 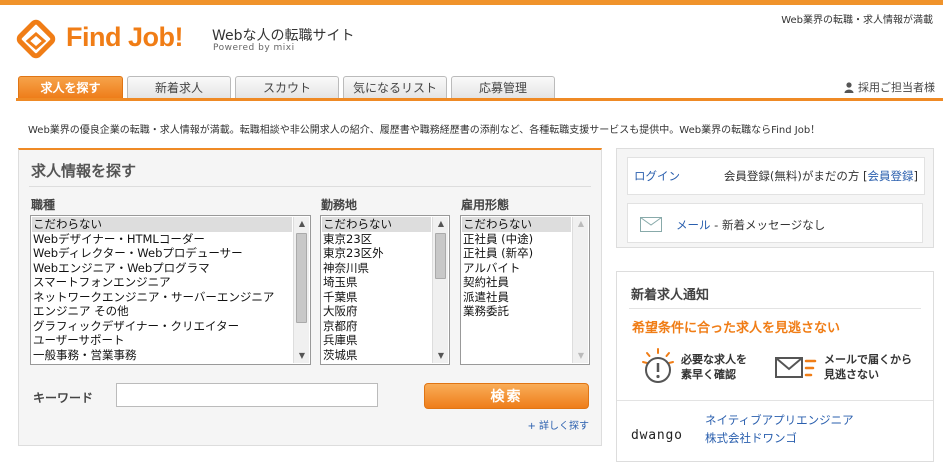 I want to click on job-type-option: Webディレクター・Webプロデューサー, so click(x=162, y=253).